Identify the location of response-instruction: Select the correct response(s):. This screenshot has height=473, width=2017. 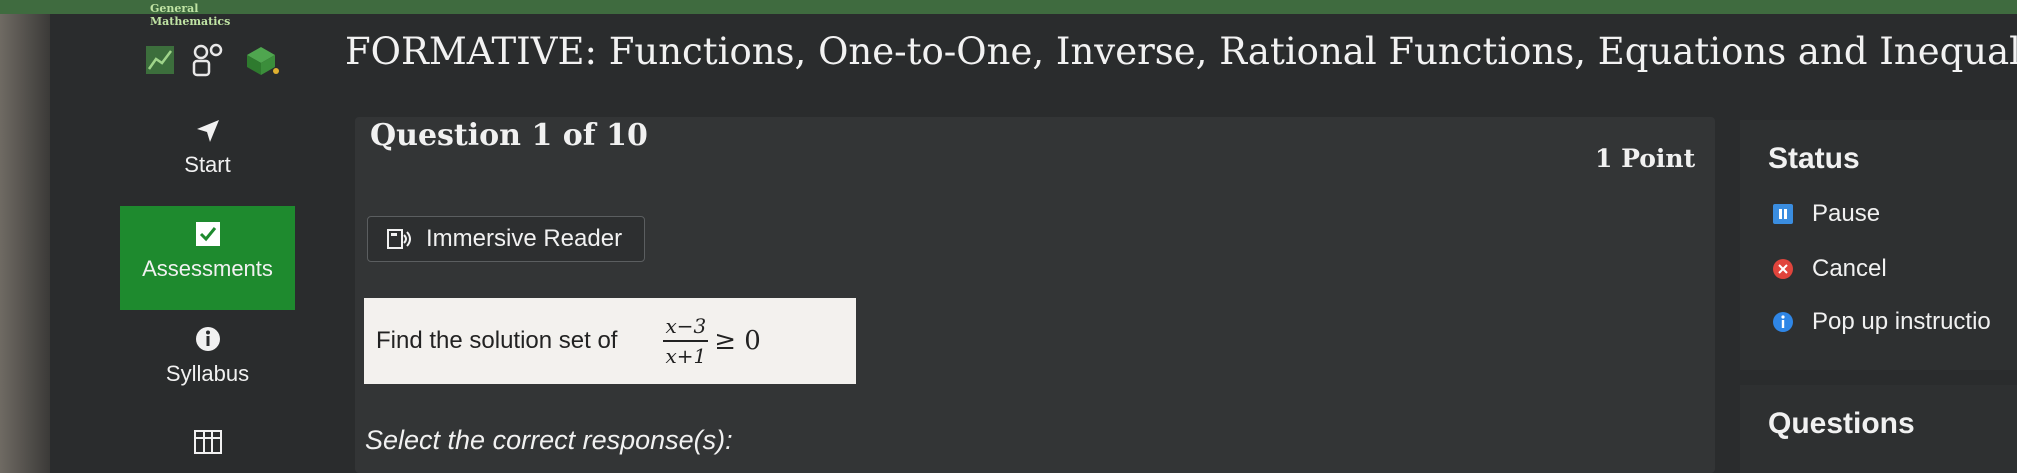
(549, 440).